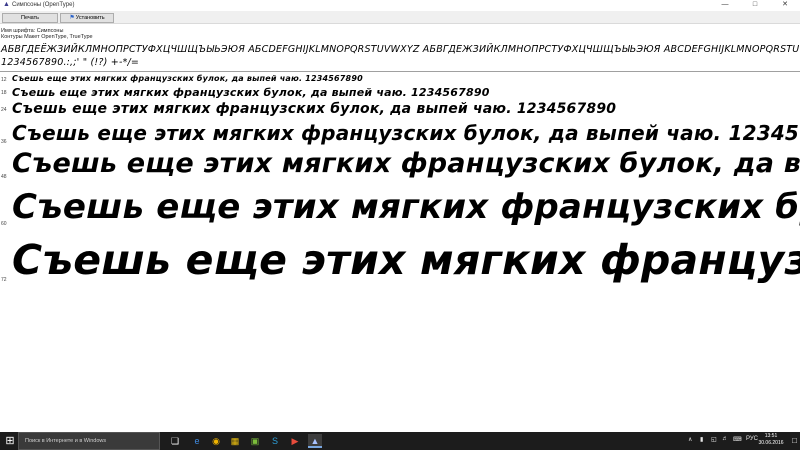  I want to click on install-button: ⚑Установить, so click(87, 18).